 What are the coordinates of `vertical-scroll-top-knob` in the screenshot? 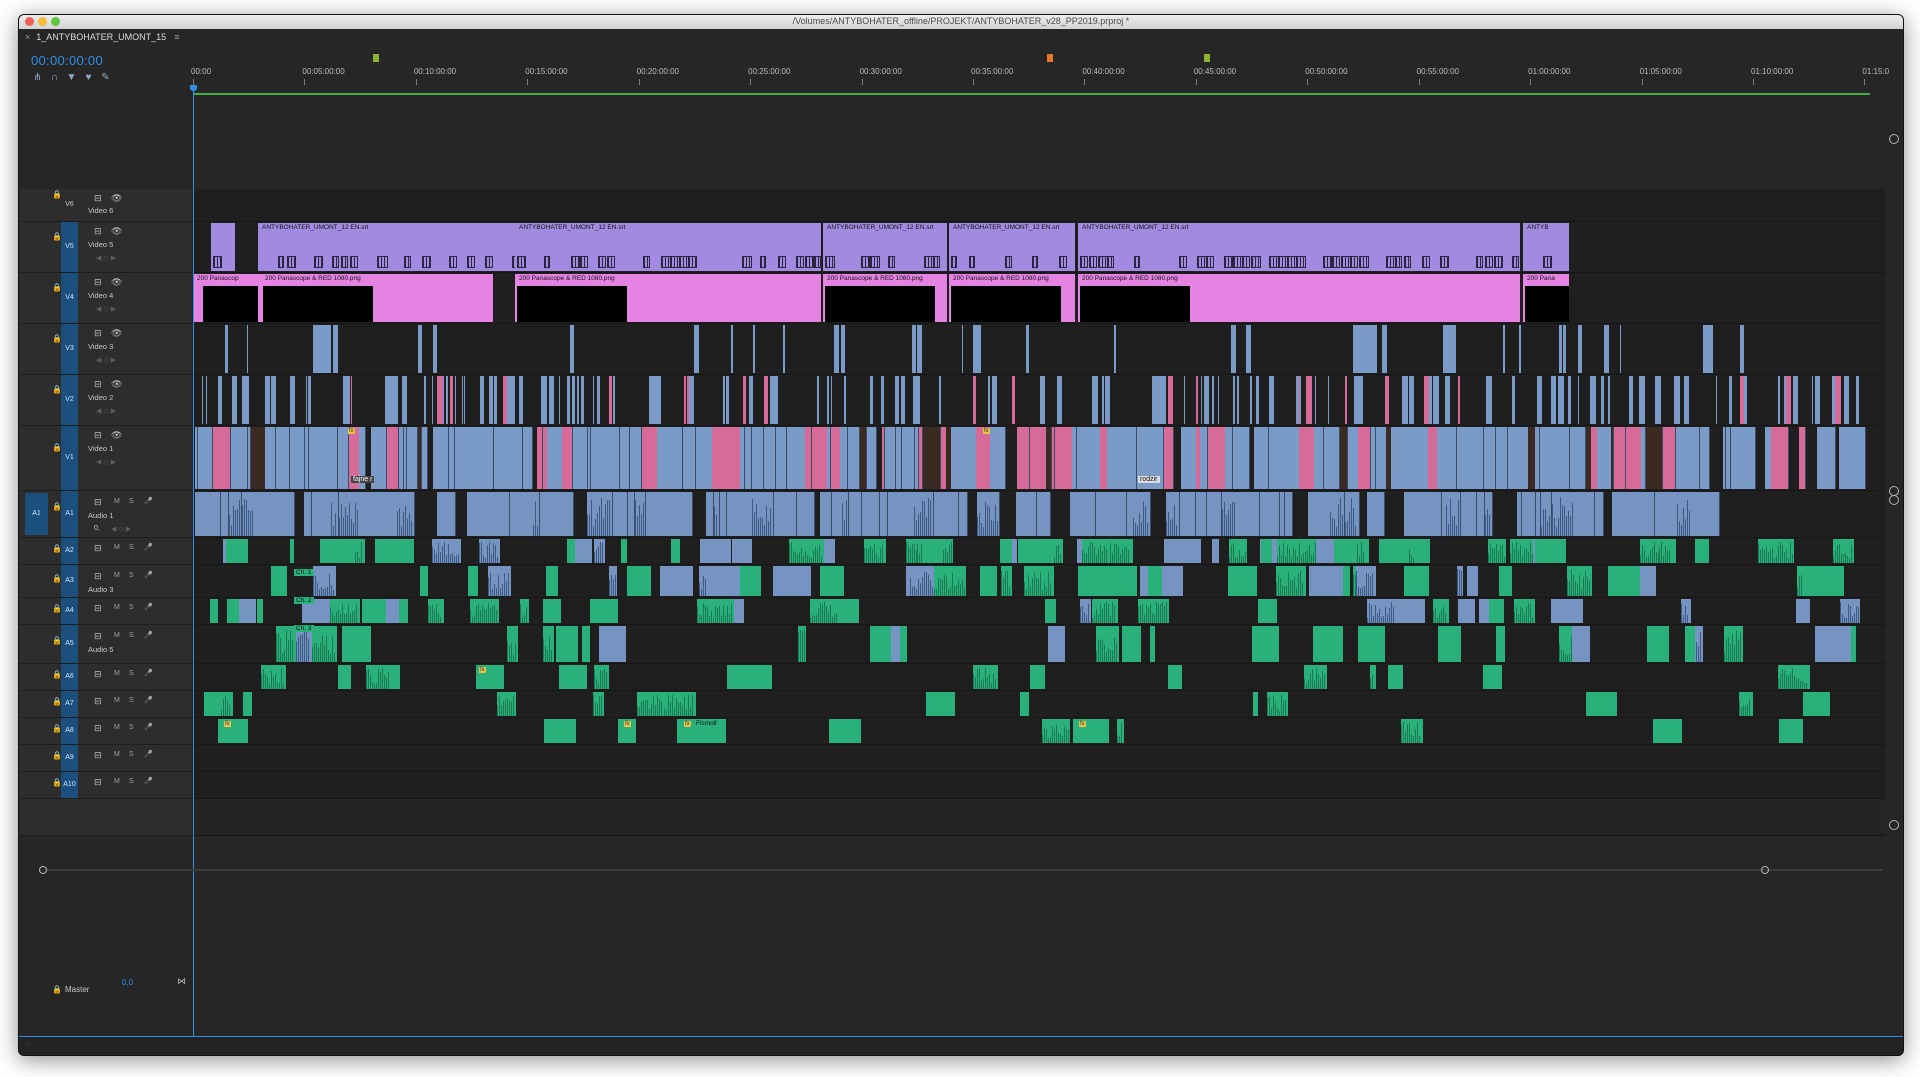 It's located at (1894, 139).